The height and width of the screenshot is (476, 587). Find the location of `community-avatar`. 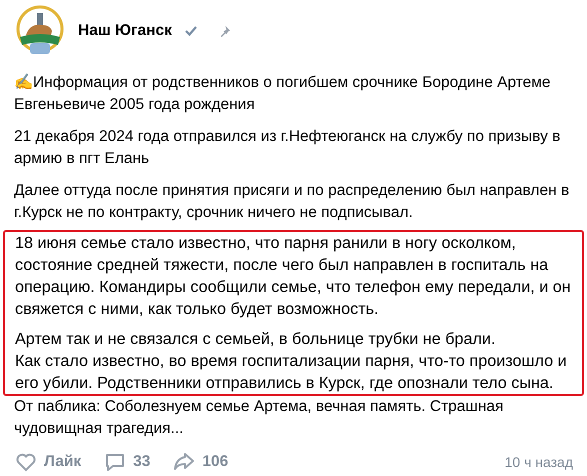

community-avatar is located at coordinates (40, 31).